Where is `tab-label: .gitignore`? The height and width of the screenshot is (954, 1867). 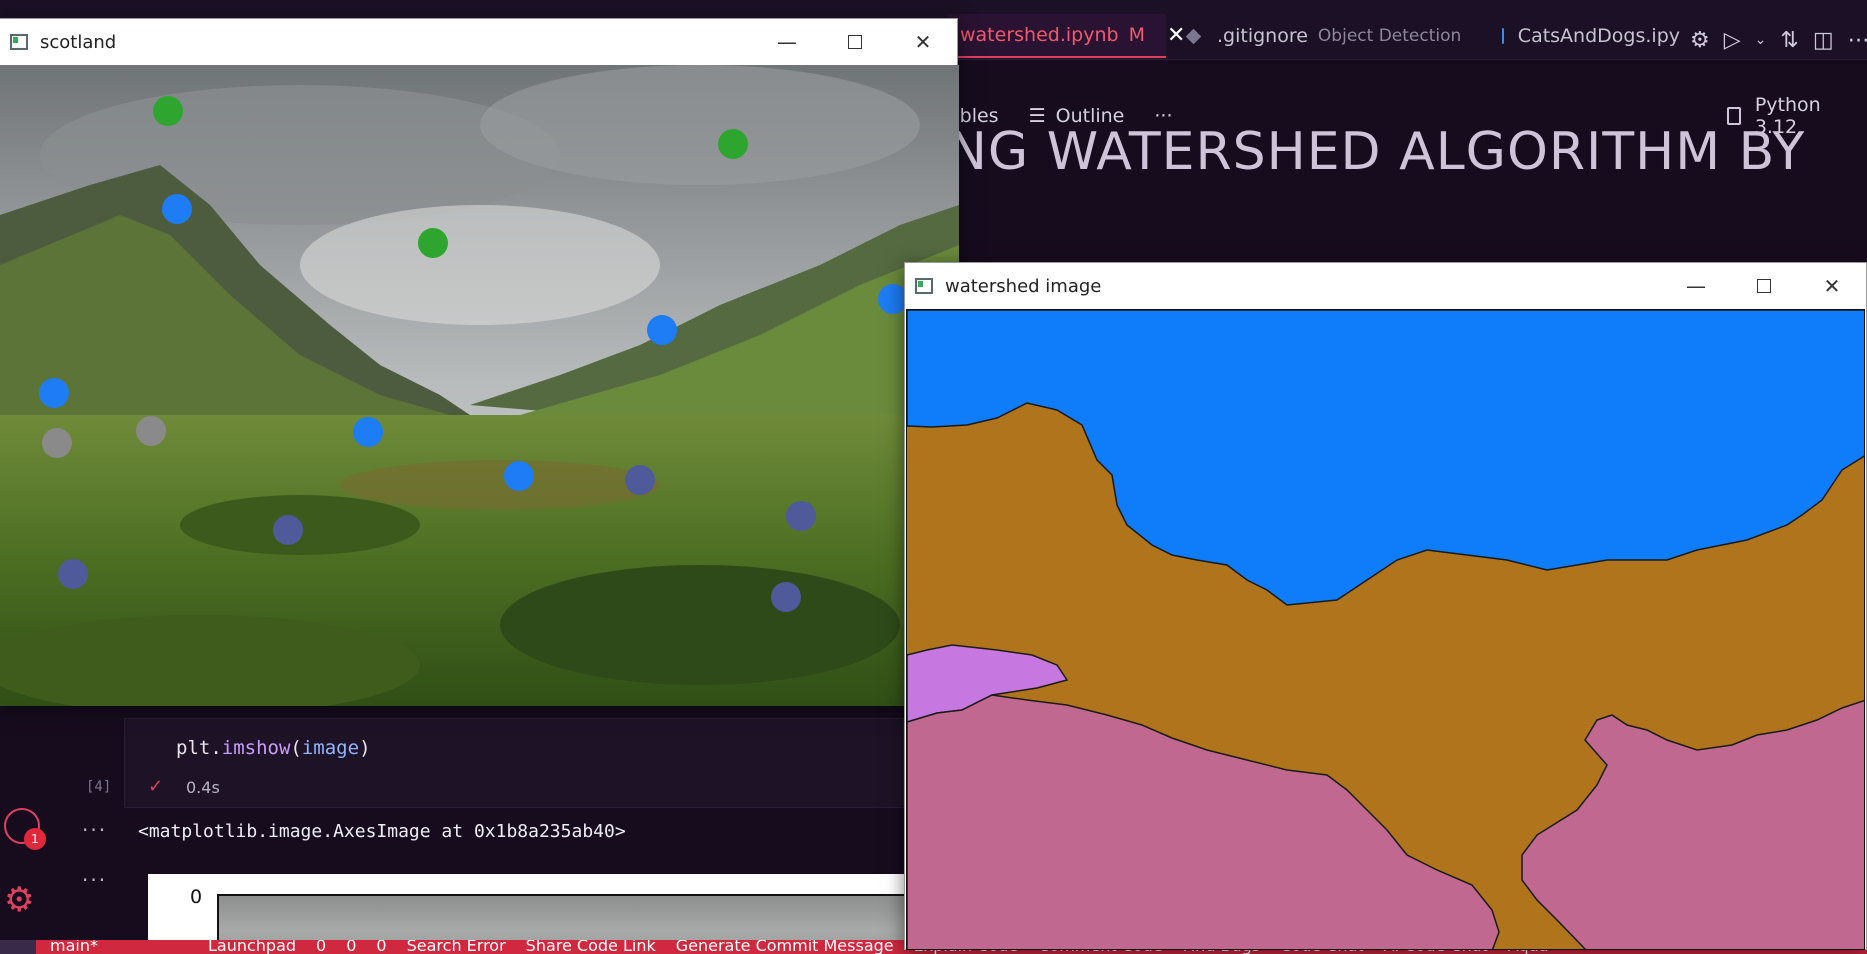
tab-label: .gitignore is located at coordinates (1262, 36).